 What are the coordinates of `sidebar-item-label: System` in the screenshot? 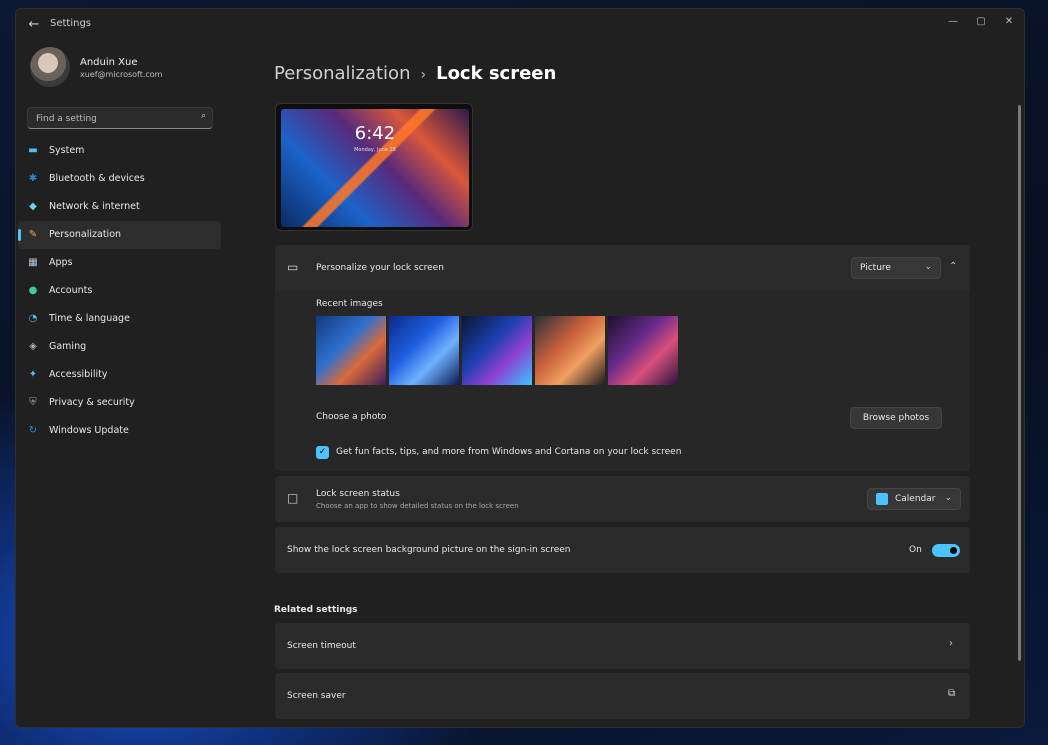 It's located at (67, 150).